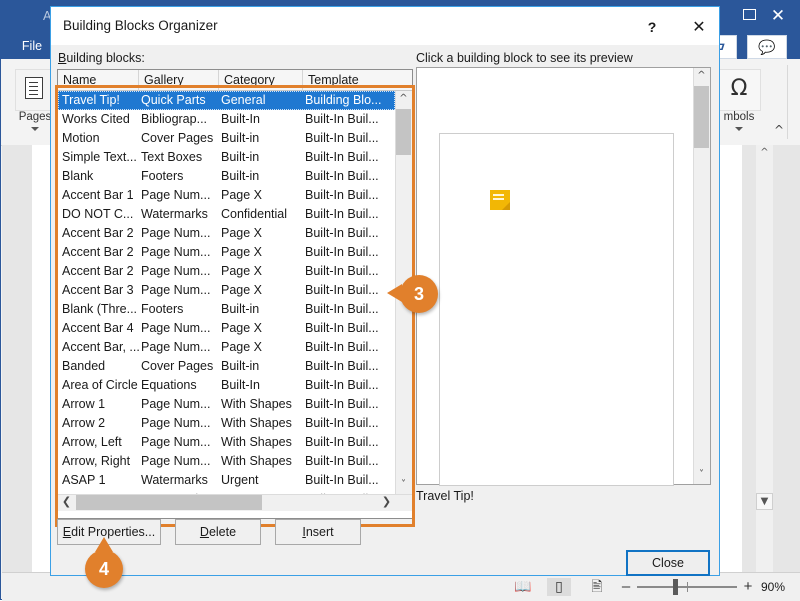 The image size is (800, 601). What do you see at coordinates (699, 27) in the screenshot?
I see `dialog-close-icon: ✕` at bounding box center [699, 27].